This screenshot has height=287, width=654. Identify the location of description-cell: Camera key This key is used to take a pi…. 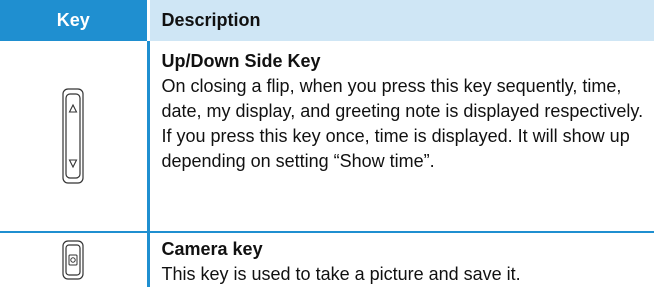
(401, 259).